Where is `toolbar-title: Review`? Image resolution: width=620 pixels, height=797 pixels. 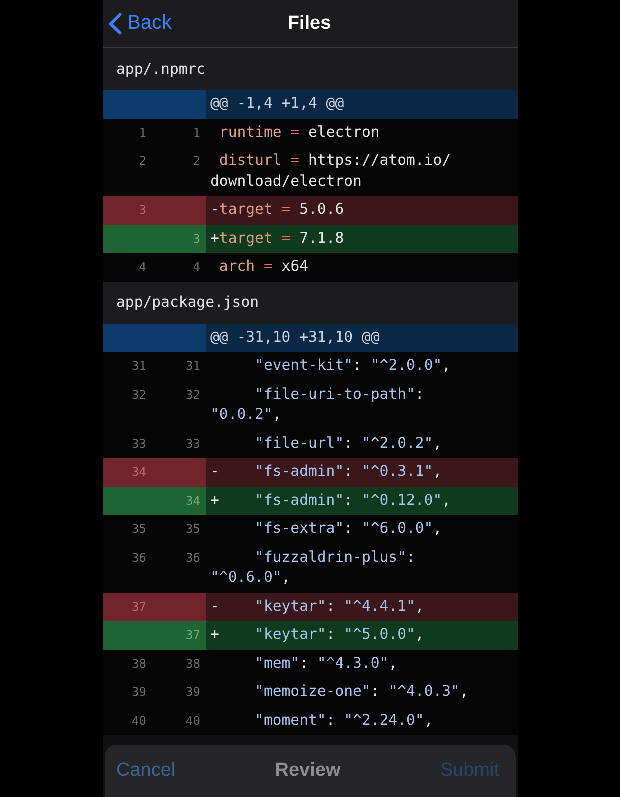
toolbar-title: Review is located at coordinates (308, 771).